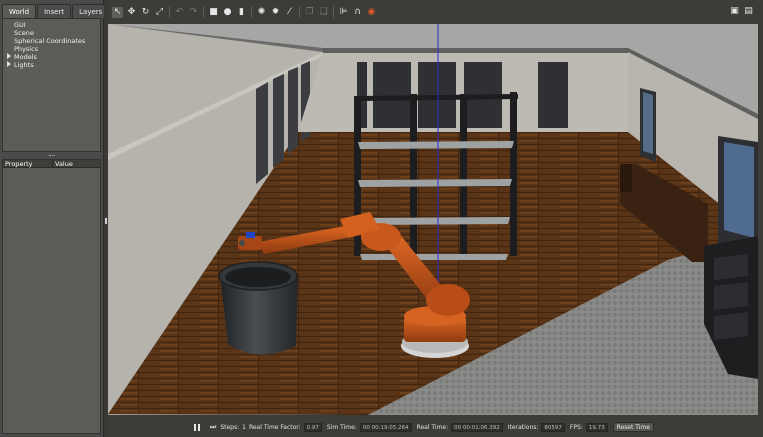 The width and height of the screenshot is (763, 437). What do you see at coordinates (51, 296) in the screenshot?
I see `property-table: Property Value` at bounding box center [51, 296].